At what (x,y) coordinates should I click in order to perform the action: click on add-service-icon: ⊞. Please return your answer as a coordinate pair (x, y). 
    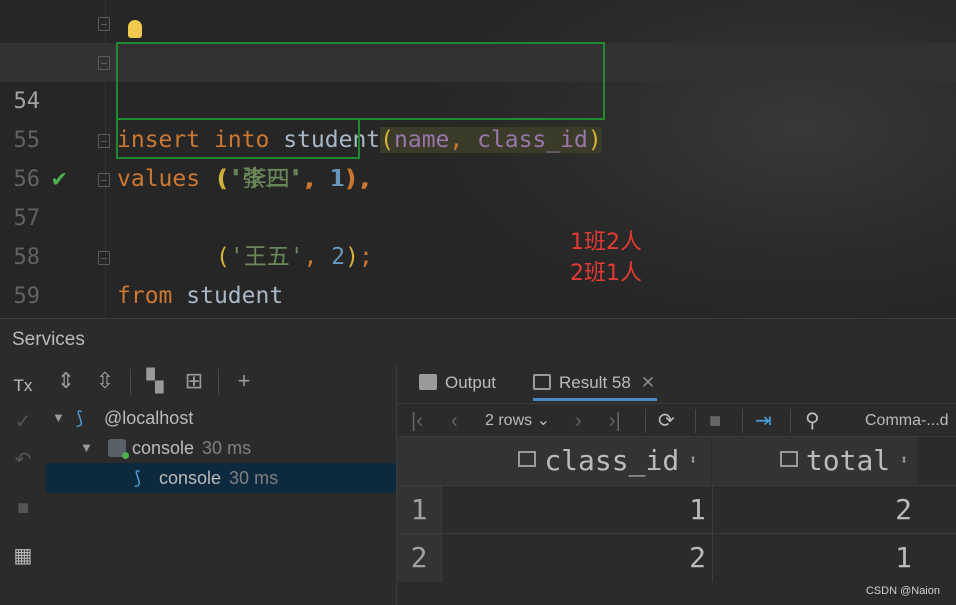
    Looking at the image, I should click on (194, 381).